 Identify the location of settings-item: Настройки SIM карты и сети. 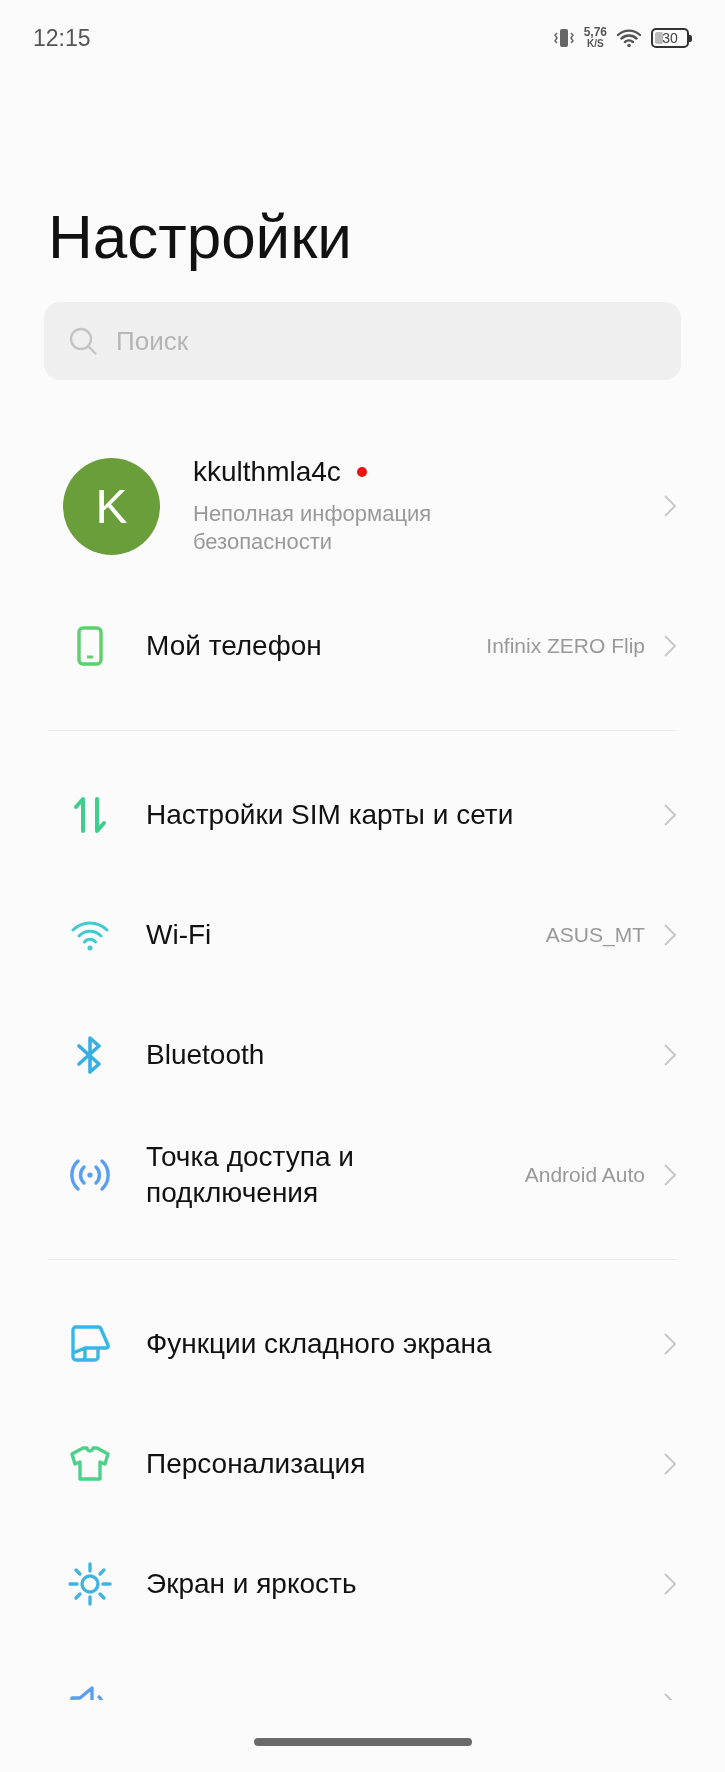
(362, 815).